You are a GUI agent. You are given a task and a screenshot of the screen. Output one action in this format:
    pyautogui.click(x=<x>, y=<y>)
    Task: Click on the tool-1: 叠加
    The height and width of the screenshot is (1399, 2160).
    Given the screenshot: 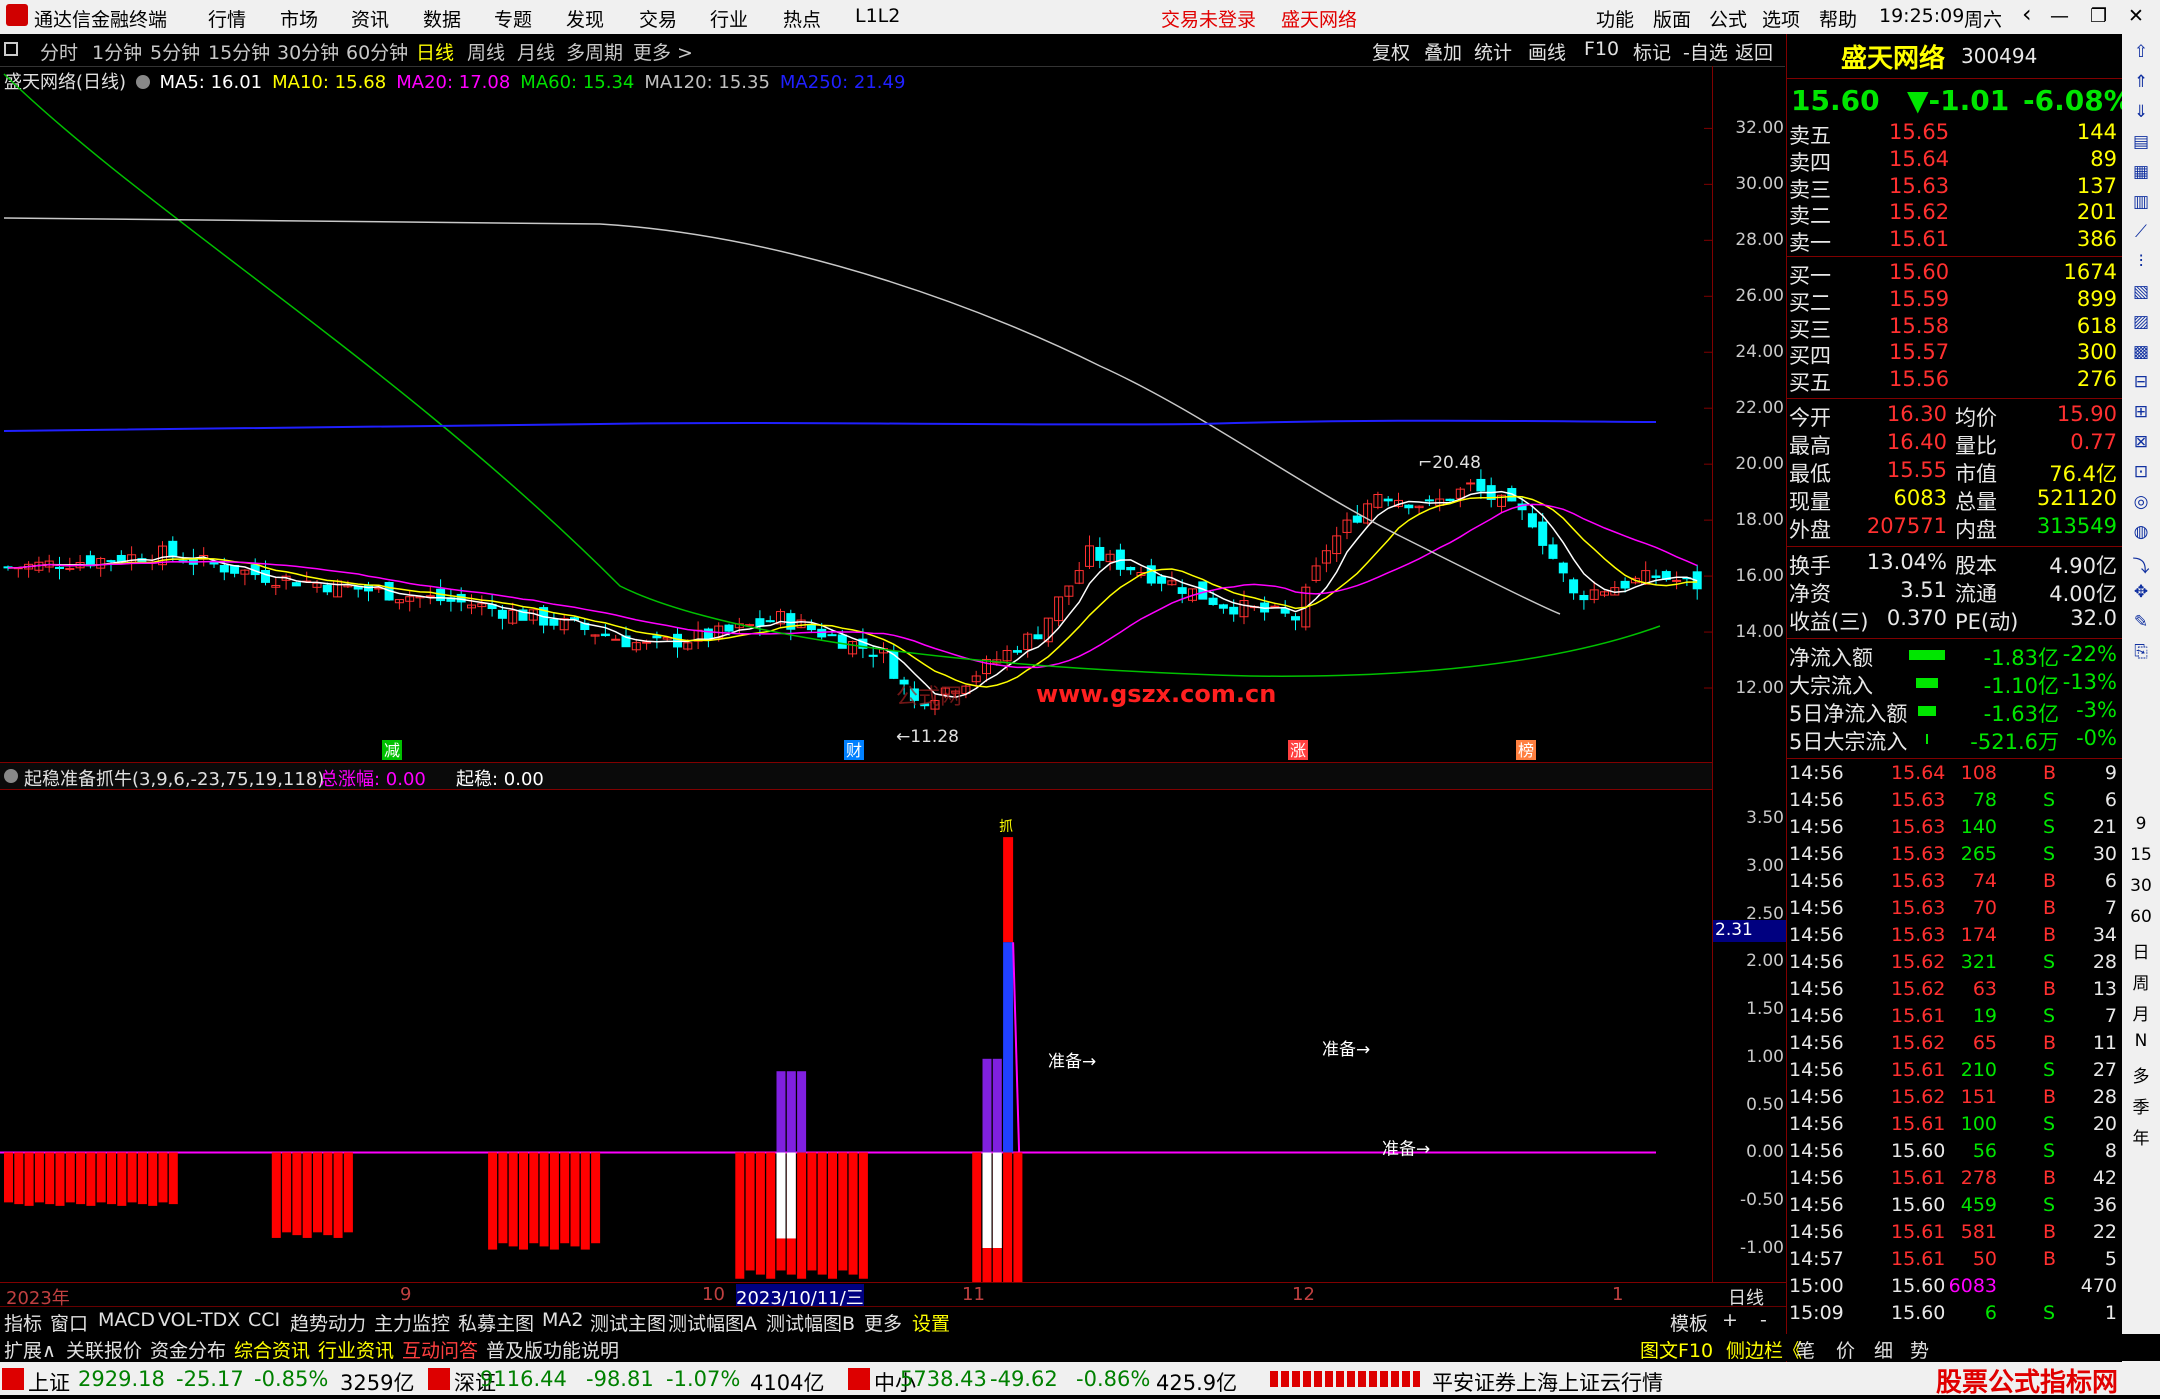 What is the action you would take?
    pyautogui.click(x=1443, y=51)
    